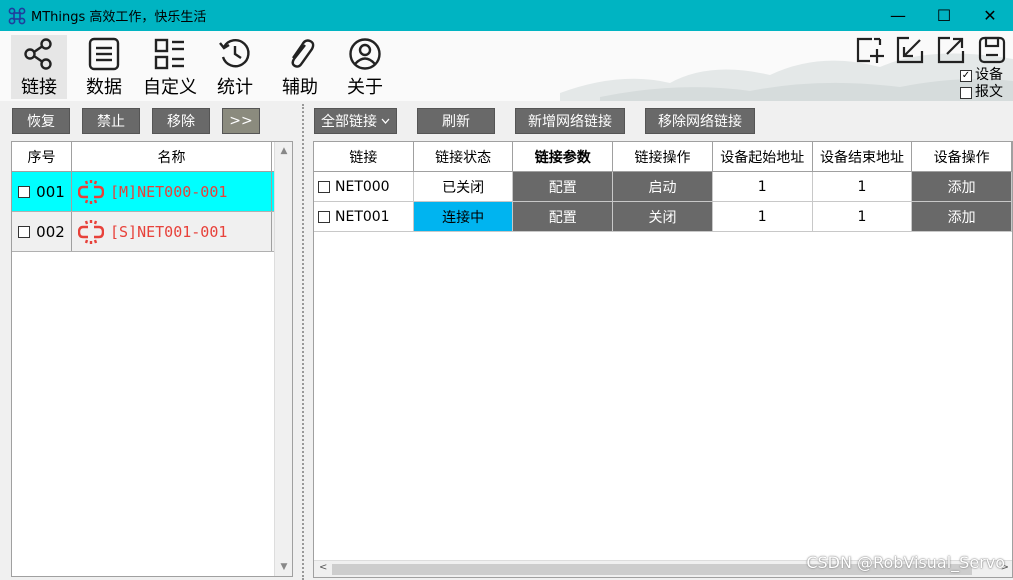 This screenshot has height=580, width=1013. I want to click on header-link-params: 链接参数, so click(563, 156).